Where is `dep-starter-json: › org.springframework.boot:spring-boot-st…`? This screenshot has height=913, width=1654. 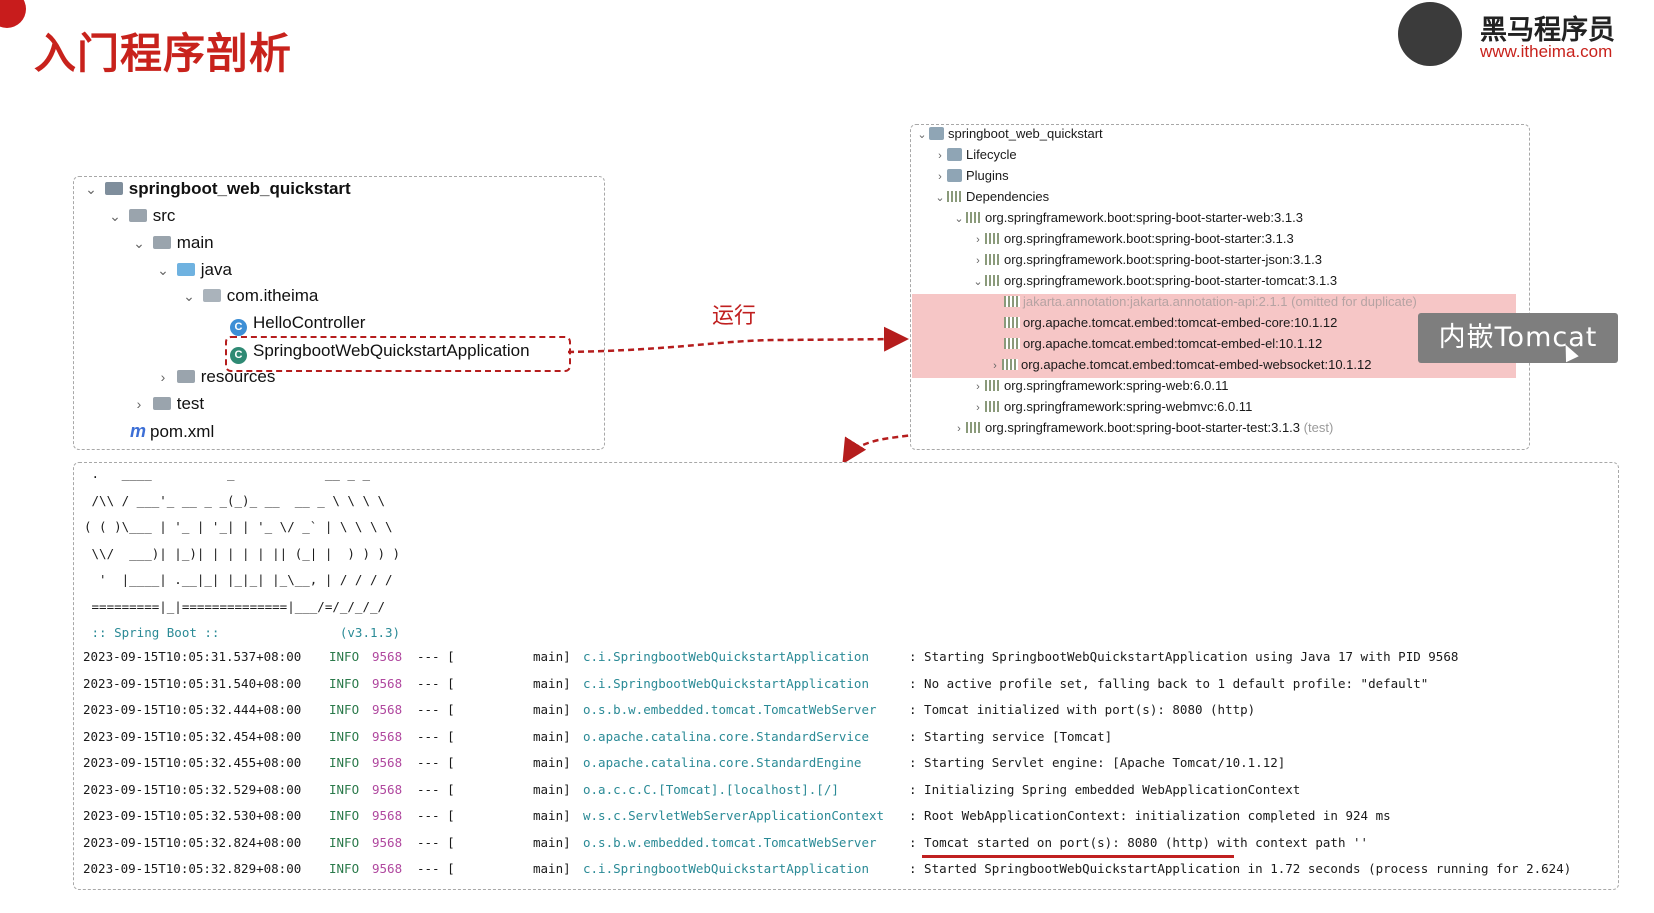
dep-starter-json: › org.springframework.boot:spring-boot-st… is located at coordinates (1146, 260).